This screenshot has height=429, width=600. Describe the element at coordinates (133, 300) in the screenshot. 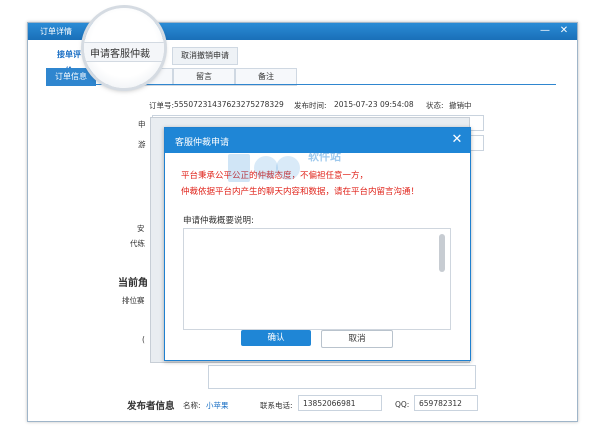

I see `field-label: 排位赛` at that location.